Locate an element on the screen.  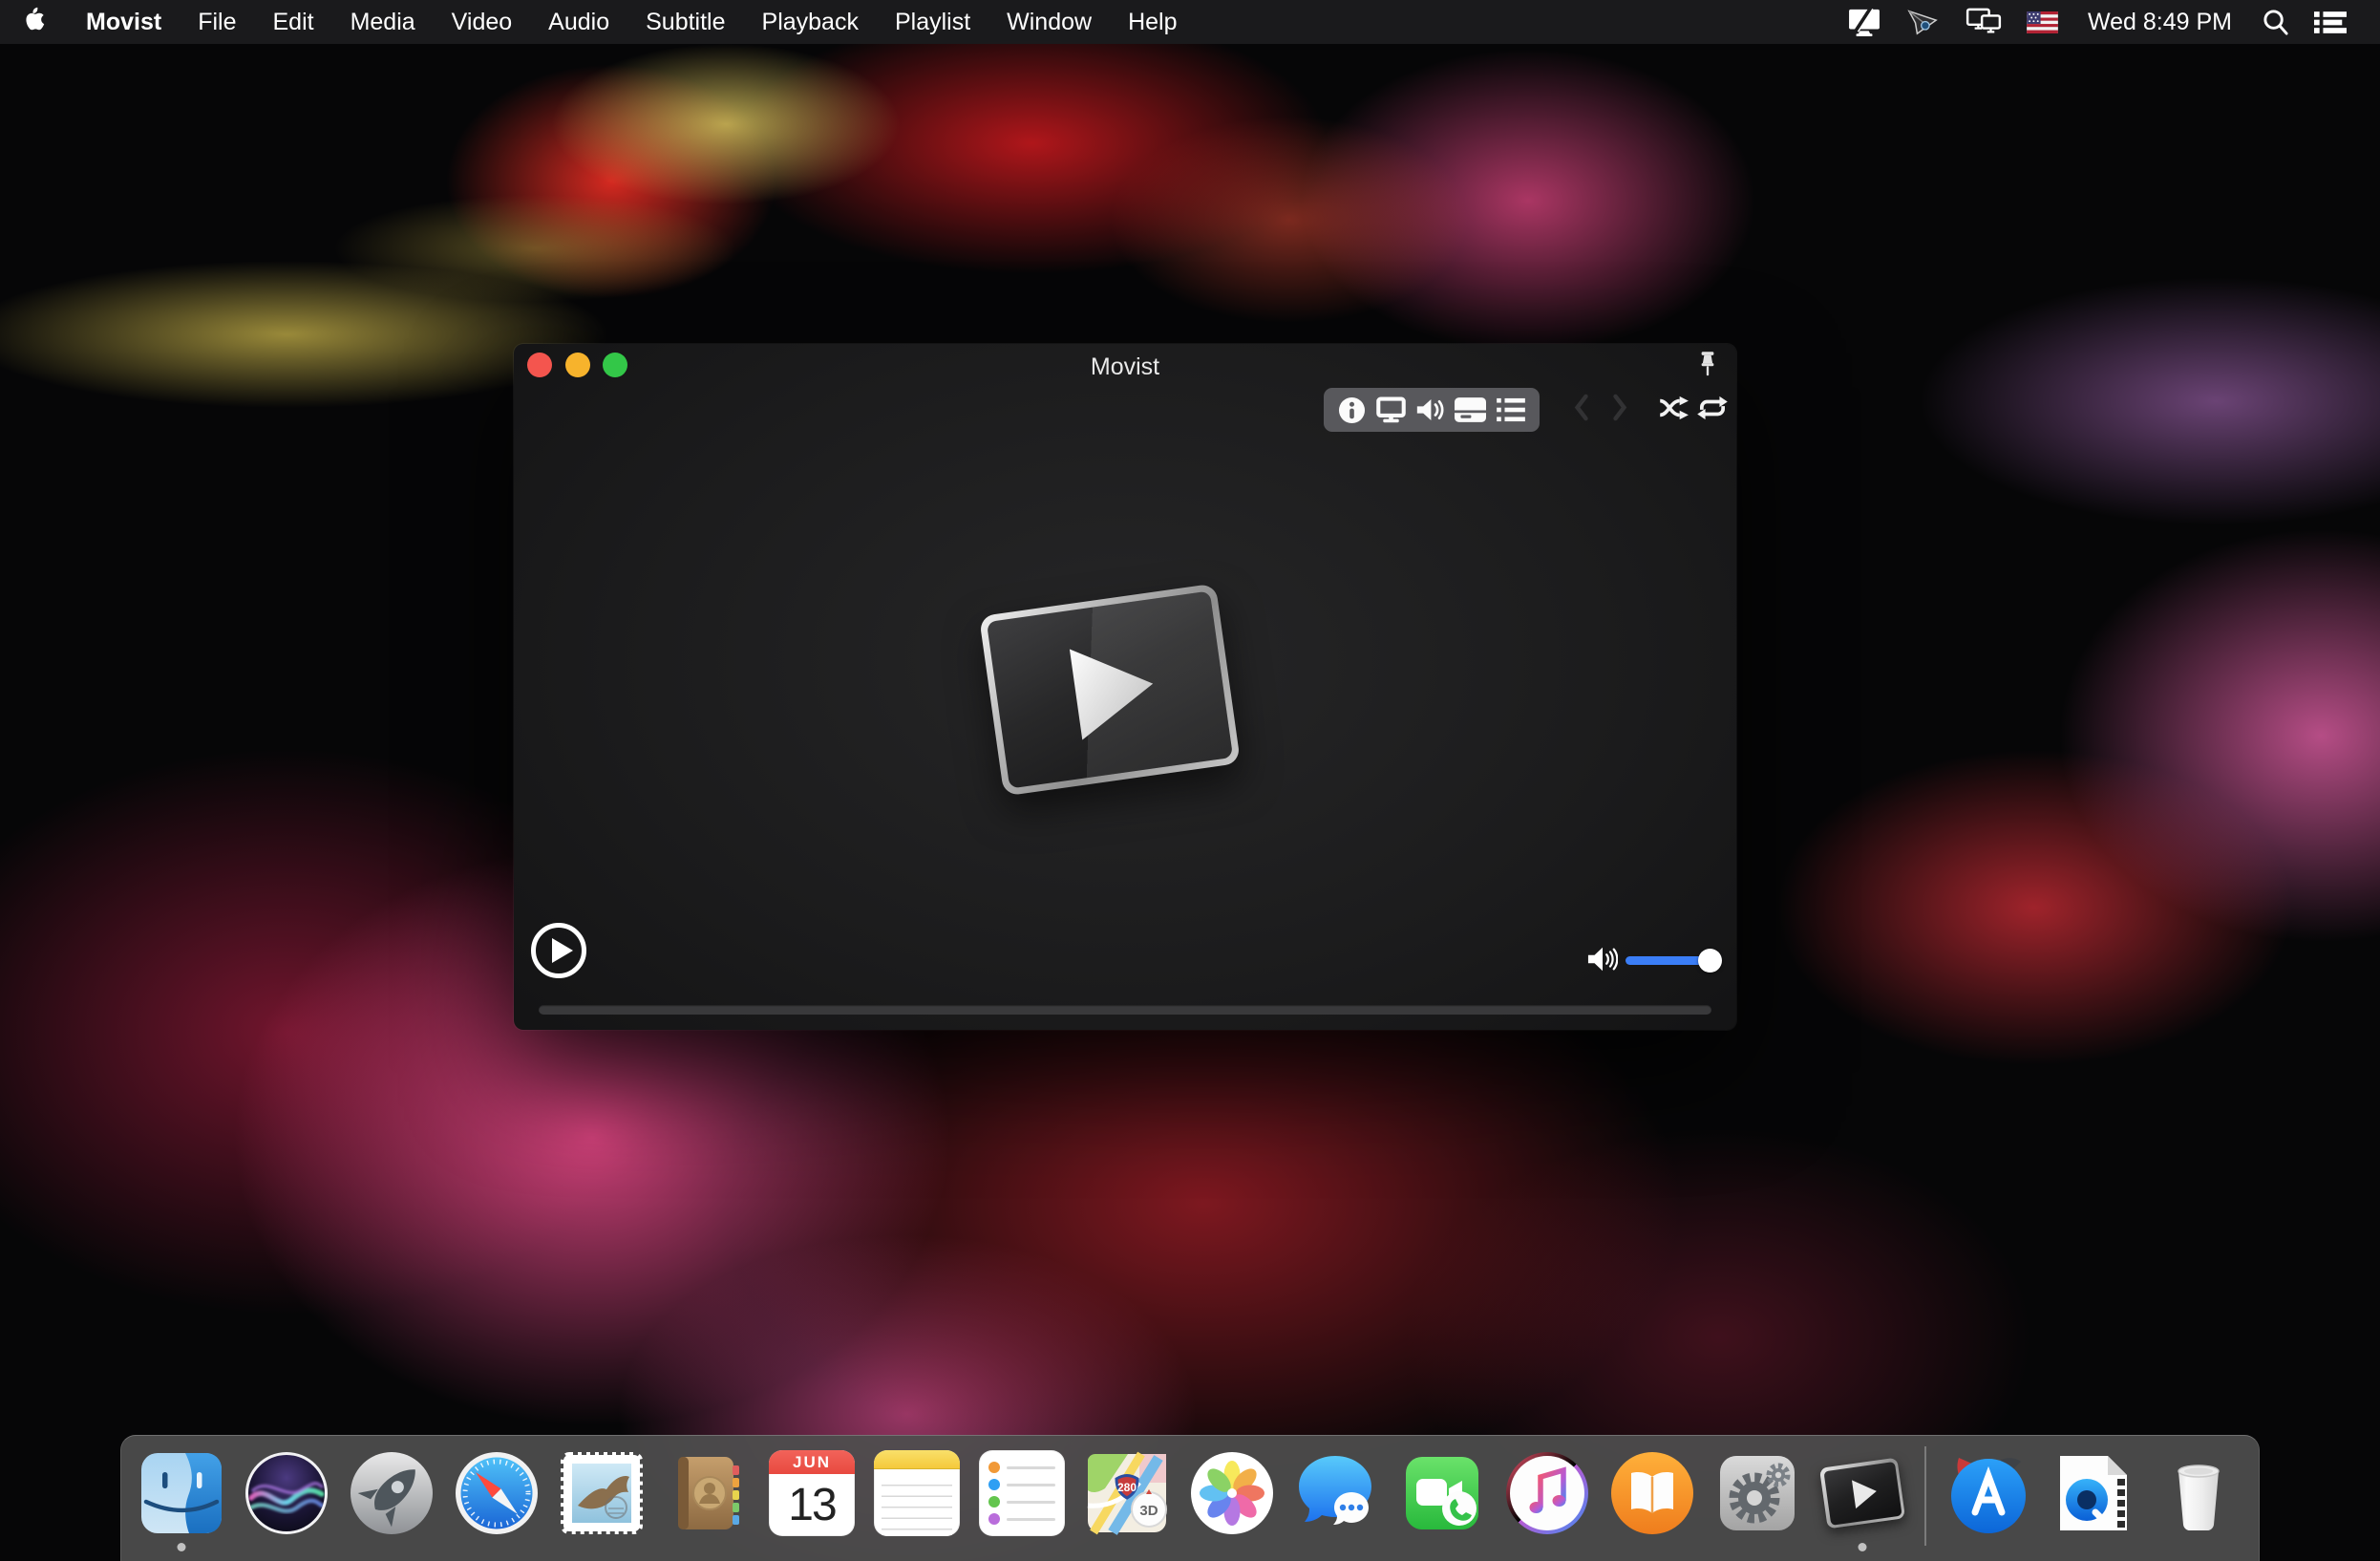
menu-video: Video is located at coordinates (483, 22).